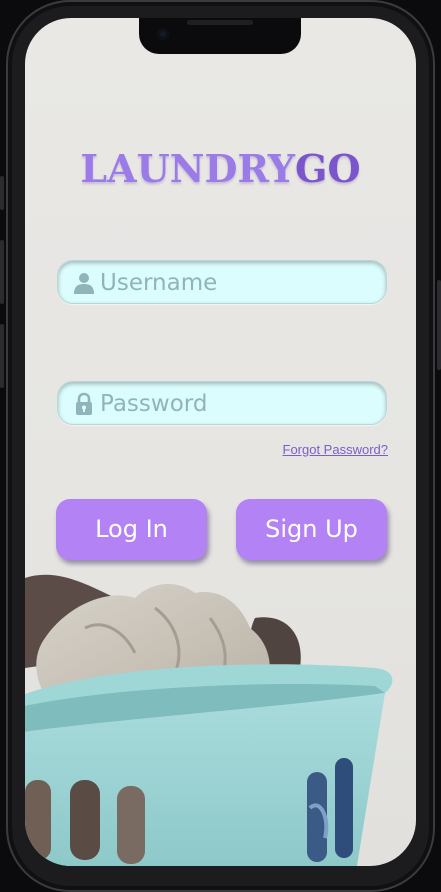 This screenshot has height=892, width=441. I want to click on logo-text-laundry: LAUNDRY, so click(187, 168).